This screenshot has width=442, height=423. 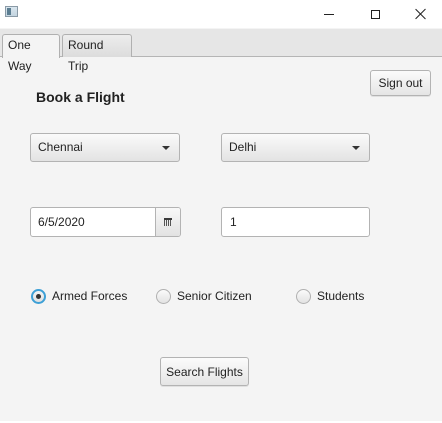 What do you see at coordinates (214, 296) in the screenshot?
I see `radio-label: Senior Citizen` at bounding box center [214, 296].